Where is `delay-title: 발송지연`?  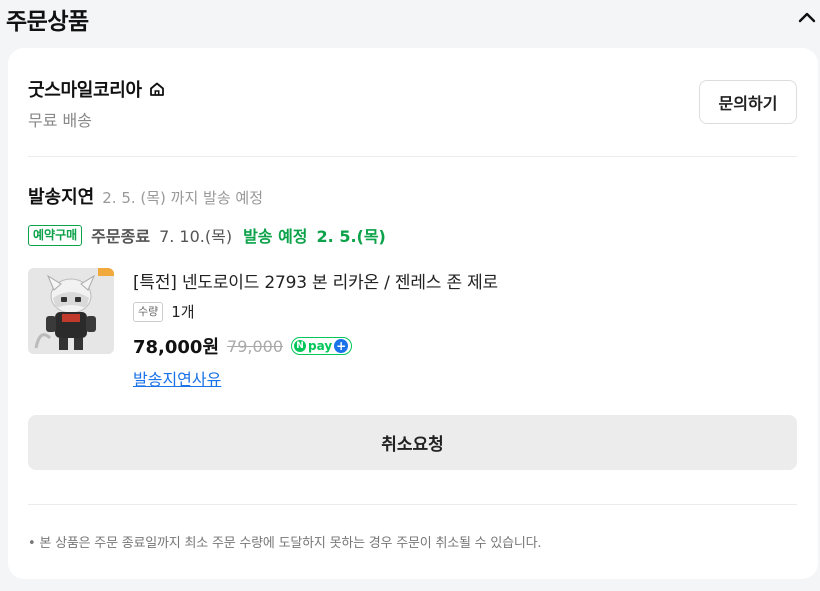 delay-title: 발송지연 is located at coordinates (61, 197).